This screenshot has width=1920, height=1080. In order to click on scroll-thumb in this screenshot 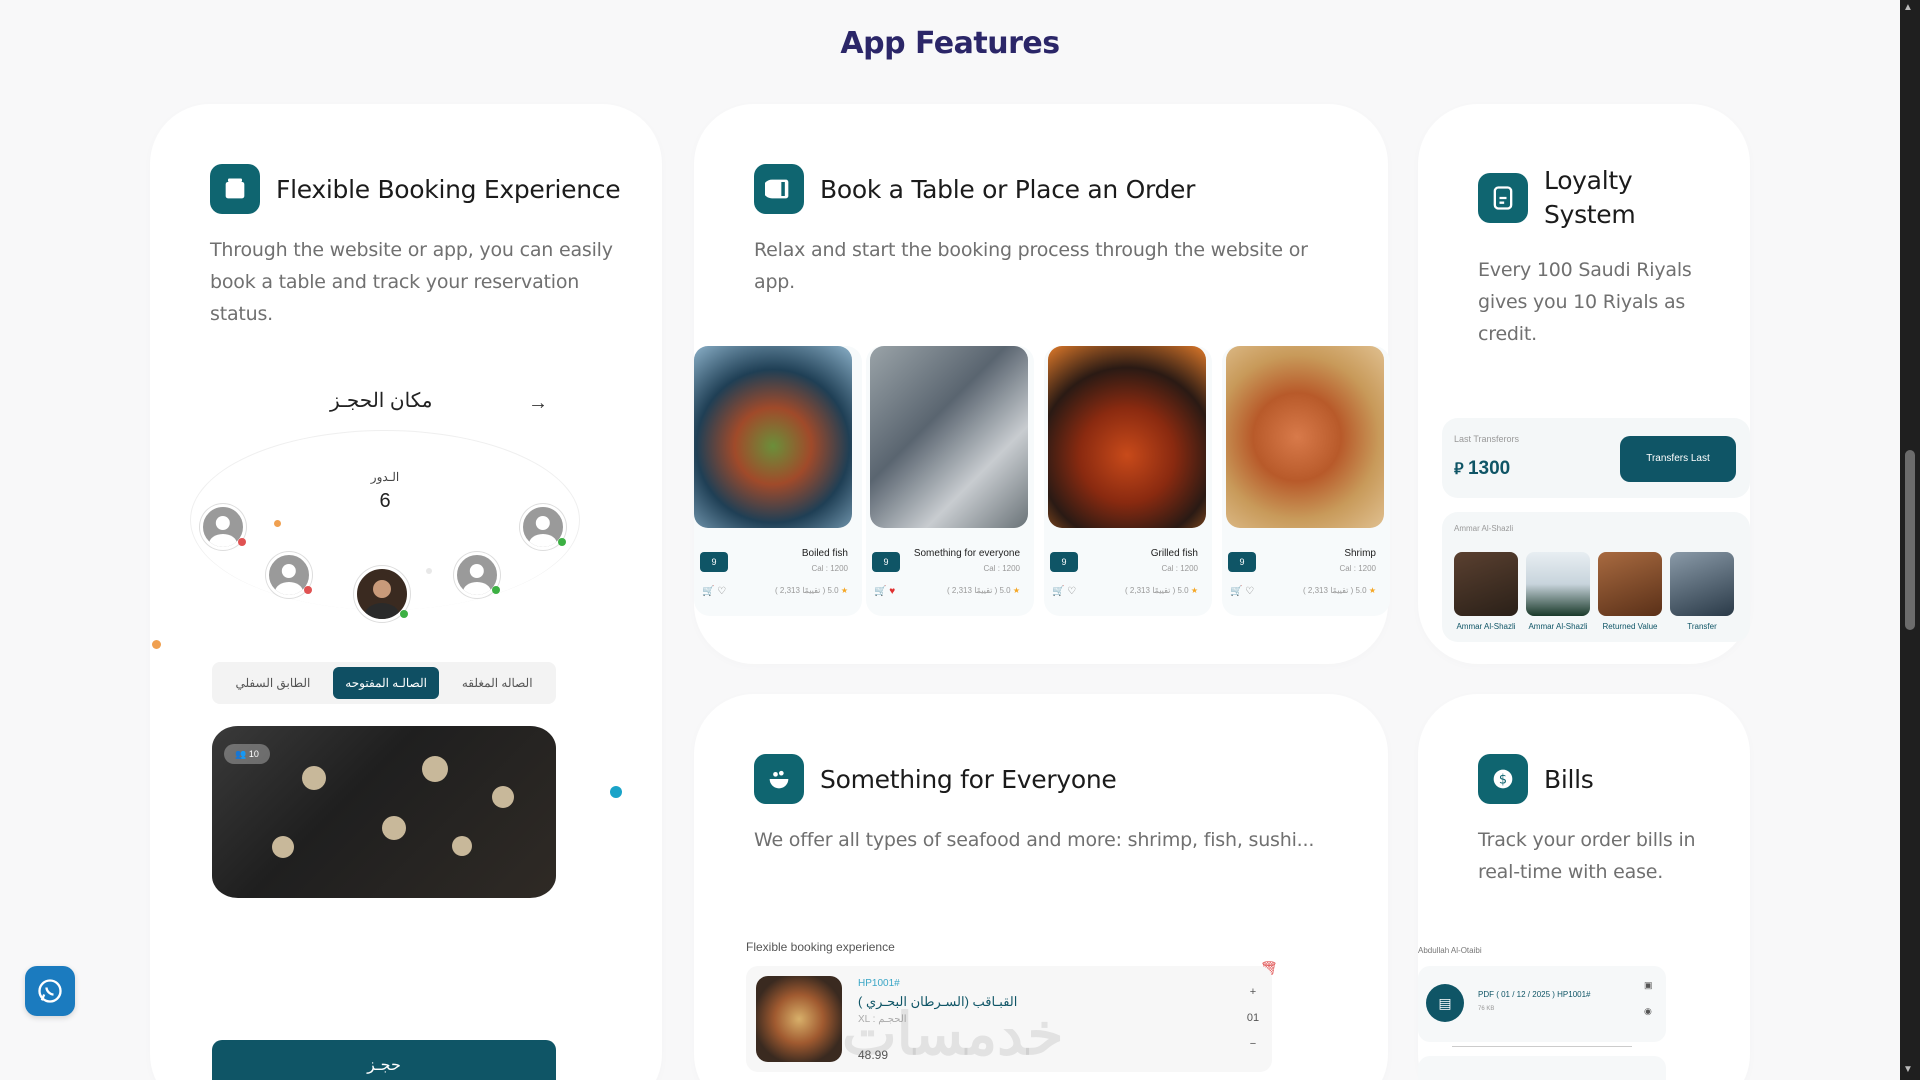, I will do `click(1910, 540)`.